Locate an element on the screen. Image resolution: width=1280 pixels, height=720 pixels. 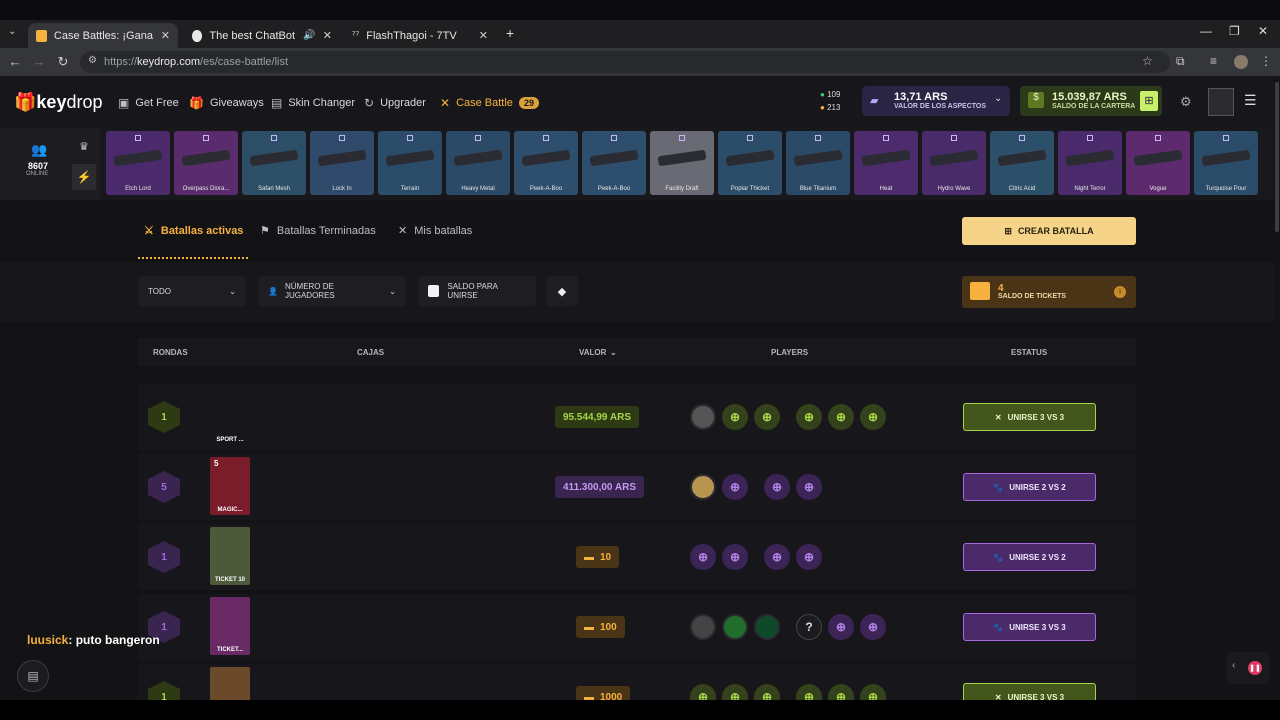
balance-checkbox: SALDO PARA UNIRSE is located at coordinates (477, 291).